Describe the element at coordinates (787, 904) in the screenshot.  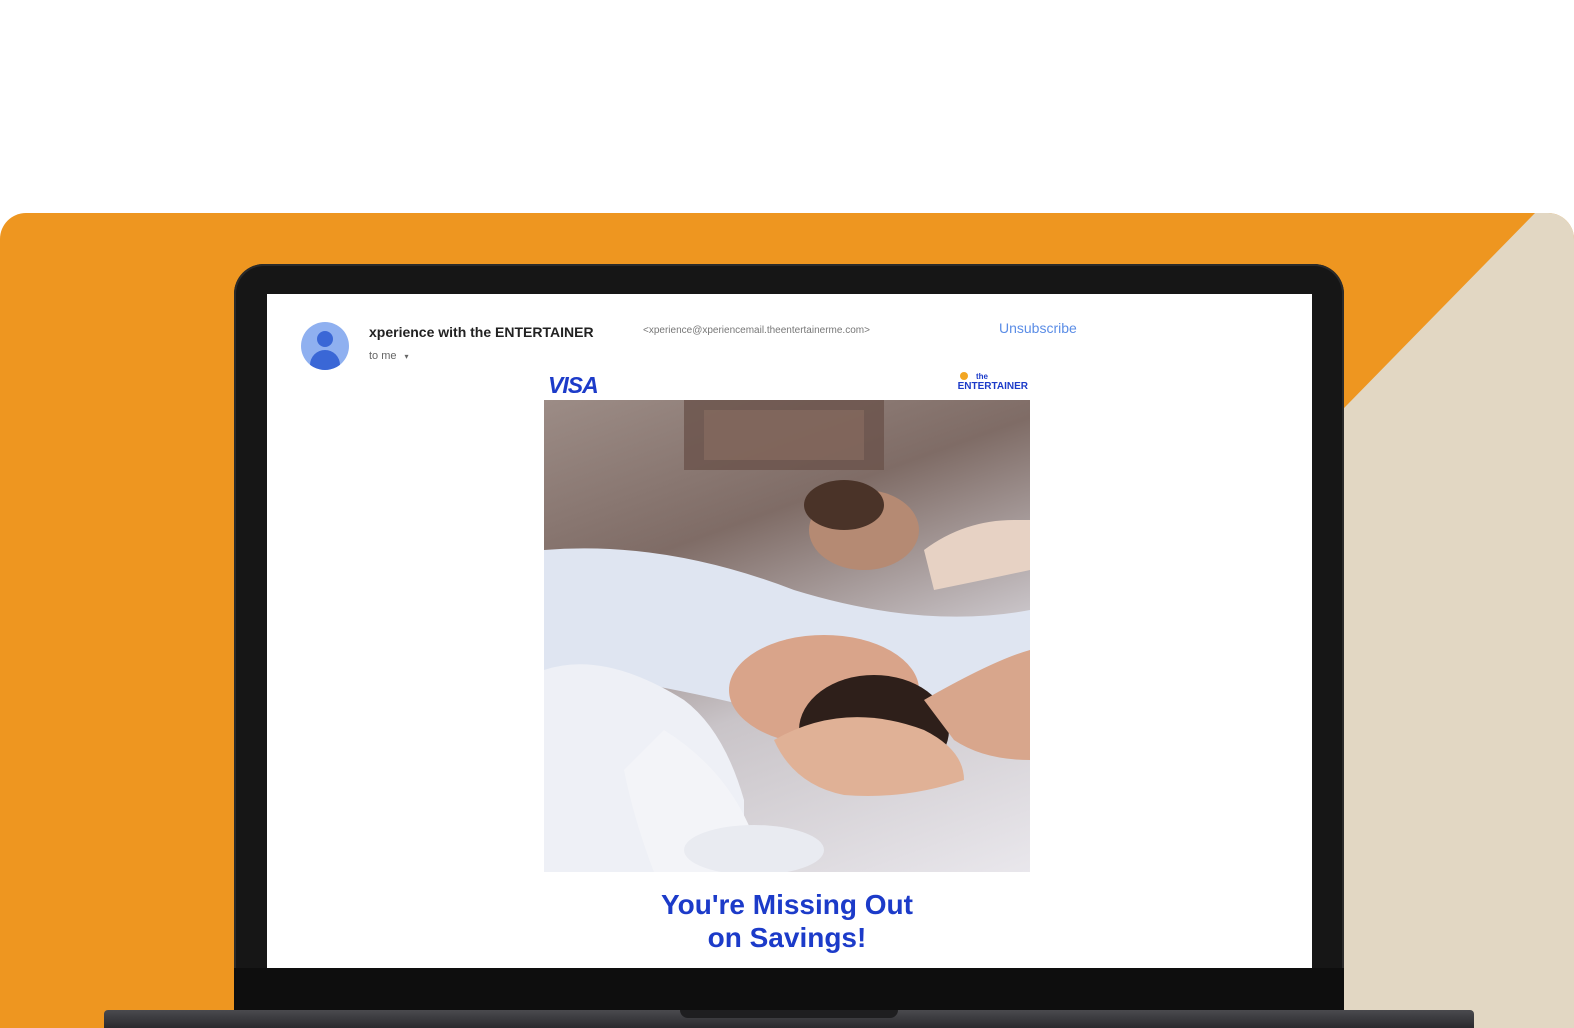
I see `headline-line-1: You're Missing Out` at that location.